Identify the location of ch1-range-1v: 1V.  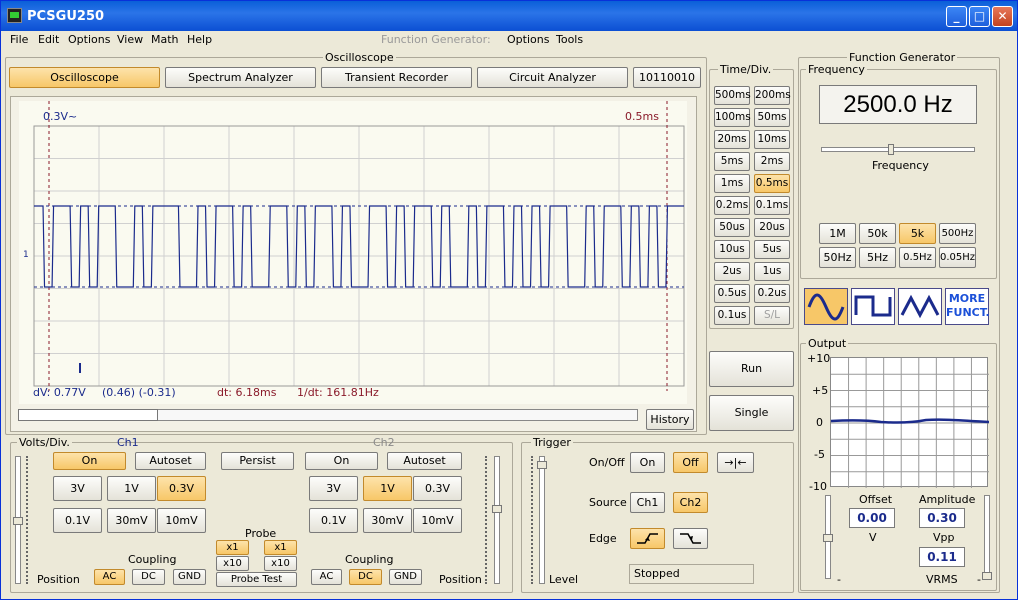
(131, 488).